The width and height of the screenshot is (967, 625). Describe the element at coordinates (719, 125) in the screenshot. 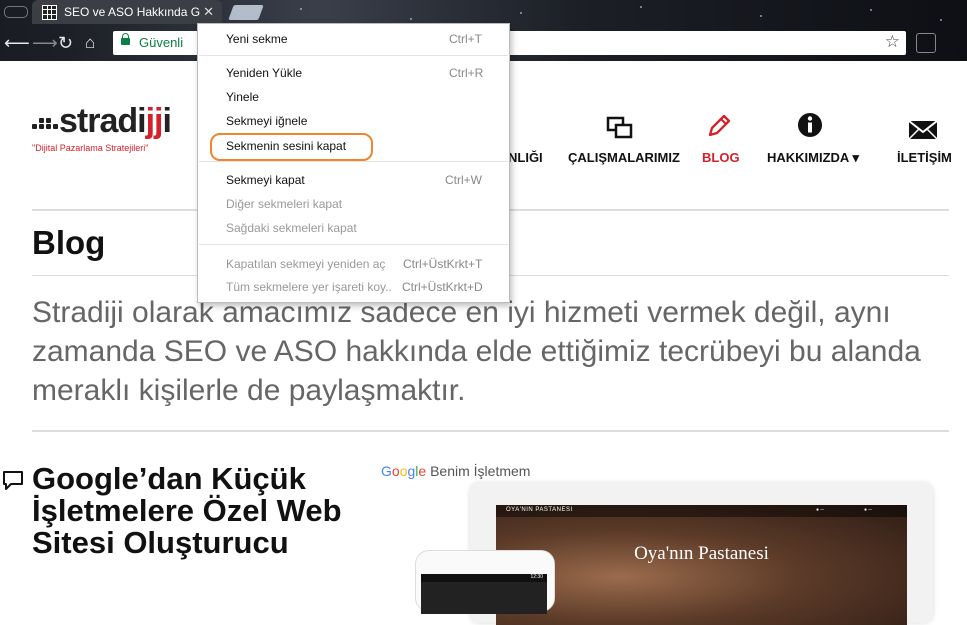

I see `pencil-icon` at that location.